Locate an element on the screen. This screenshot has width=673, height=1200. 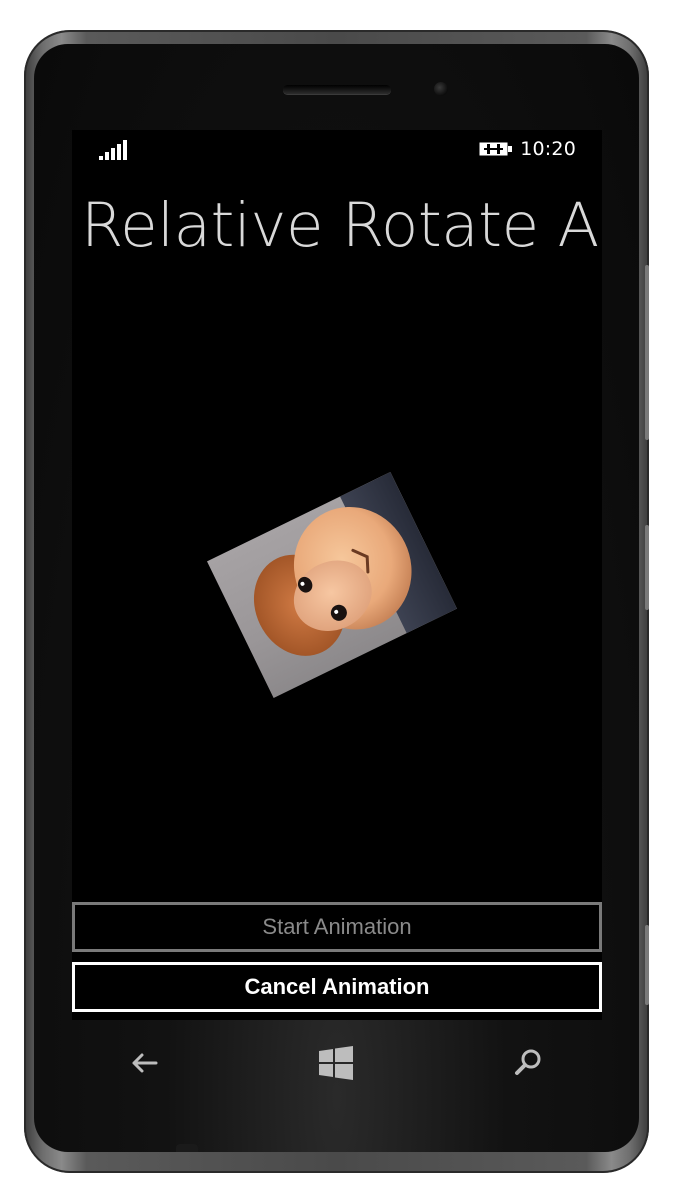
camera-button is located at coordinates (647, 965).